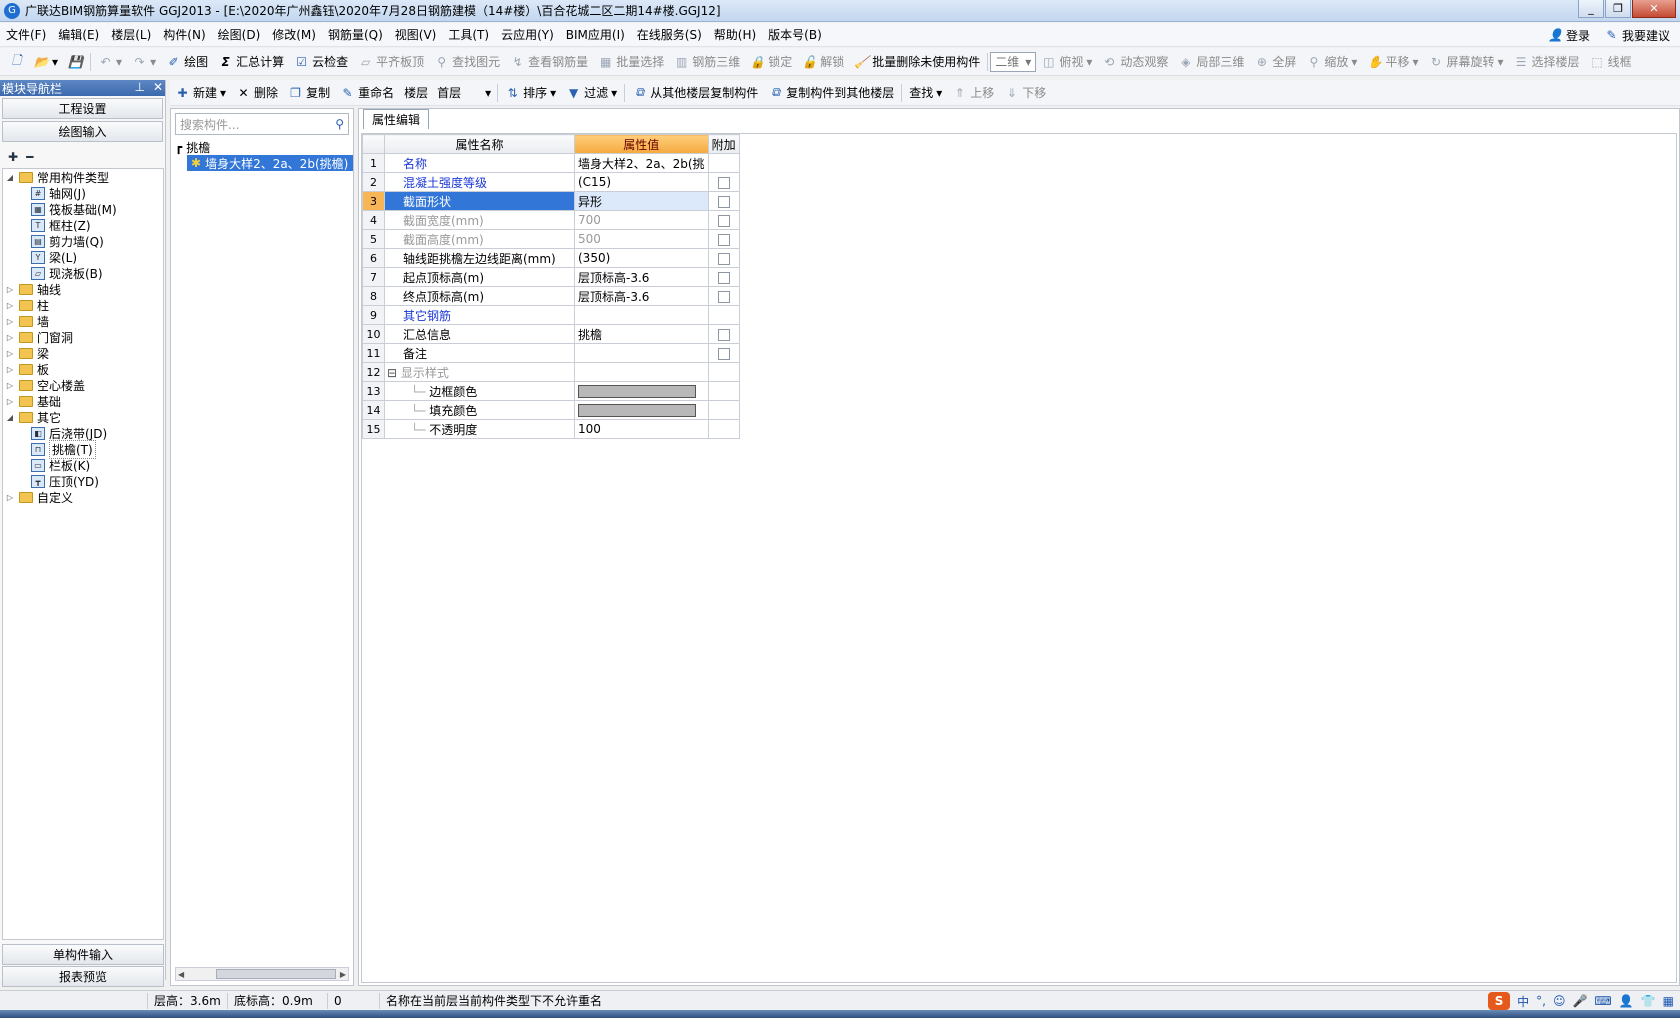 Image resolution: width=1680 pixels, height=1018 pixels. What do you see at coordinates (973, 92) in the screenshot?
I see `move-up-button: ⇑ 上移` at bounding box center [973, 92].